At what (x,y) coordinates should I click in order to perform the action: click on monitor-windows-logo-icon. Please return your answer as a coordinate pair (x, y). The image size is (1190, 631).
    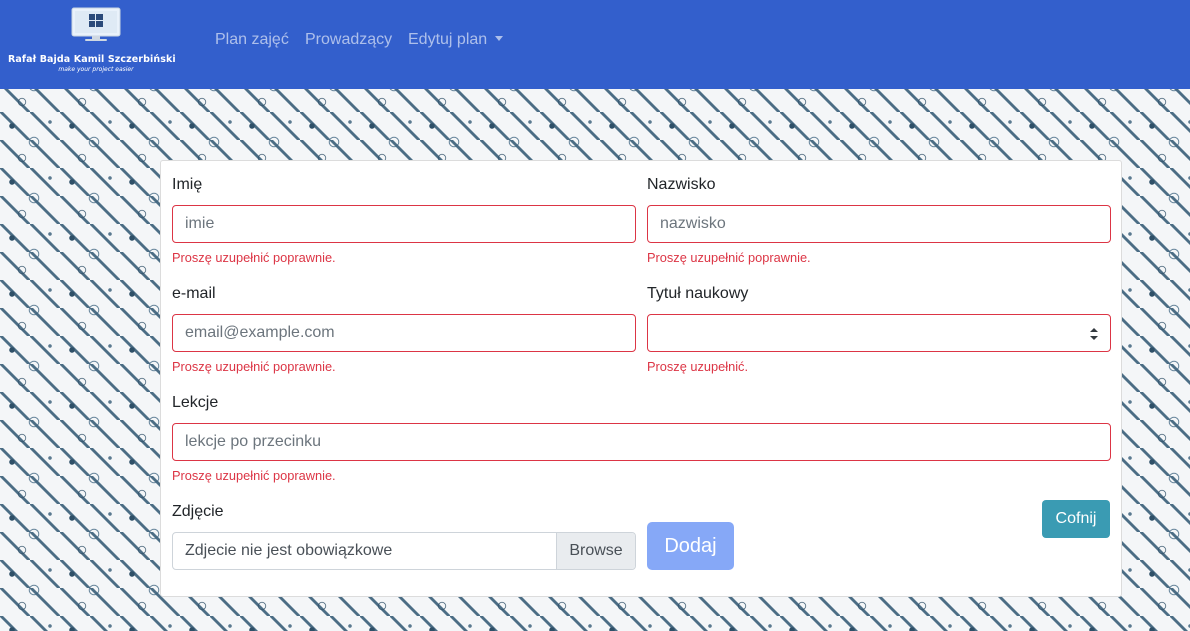
    Looking at the image, I should click on (96, 24).